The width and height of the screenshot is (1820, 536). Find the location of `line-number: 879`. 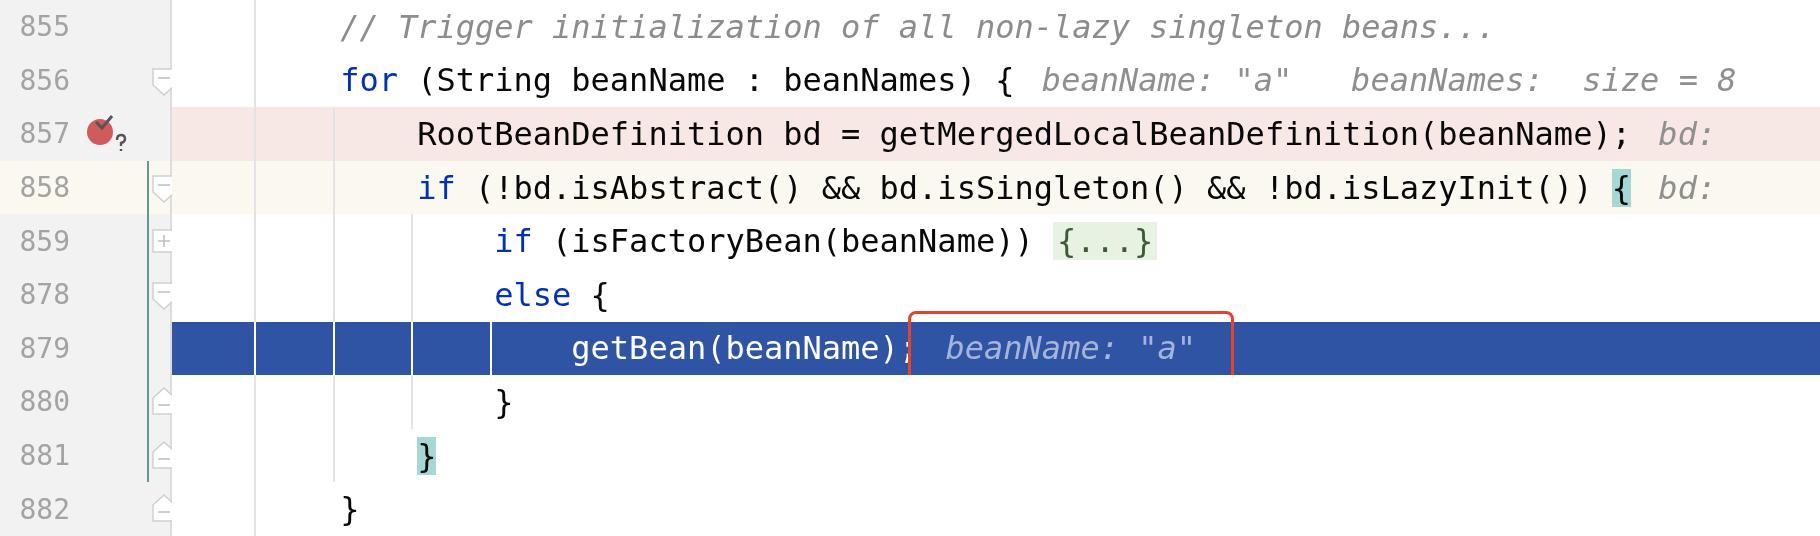

line-number: 879 is located at coordinates (44, 348).